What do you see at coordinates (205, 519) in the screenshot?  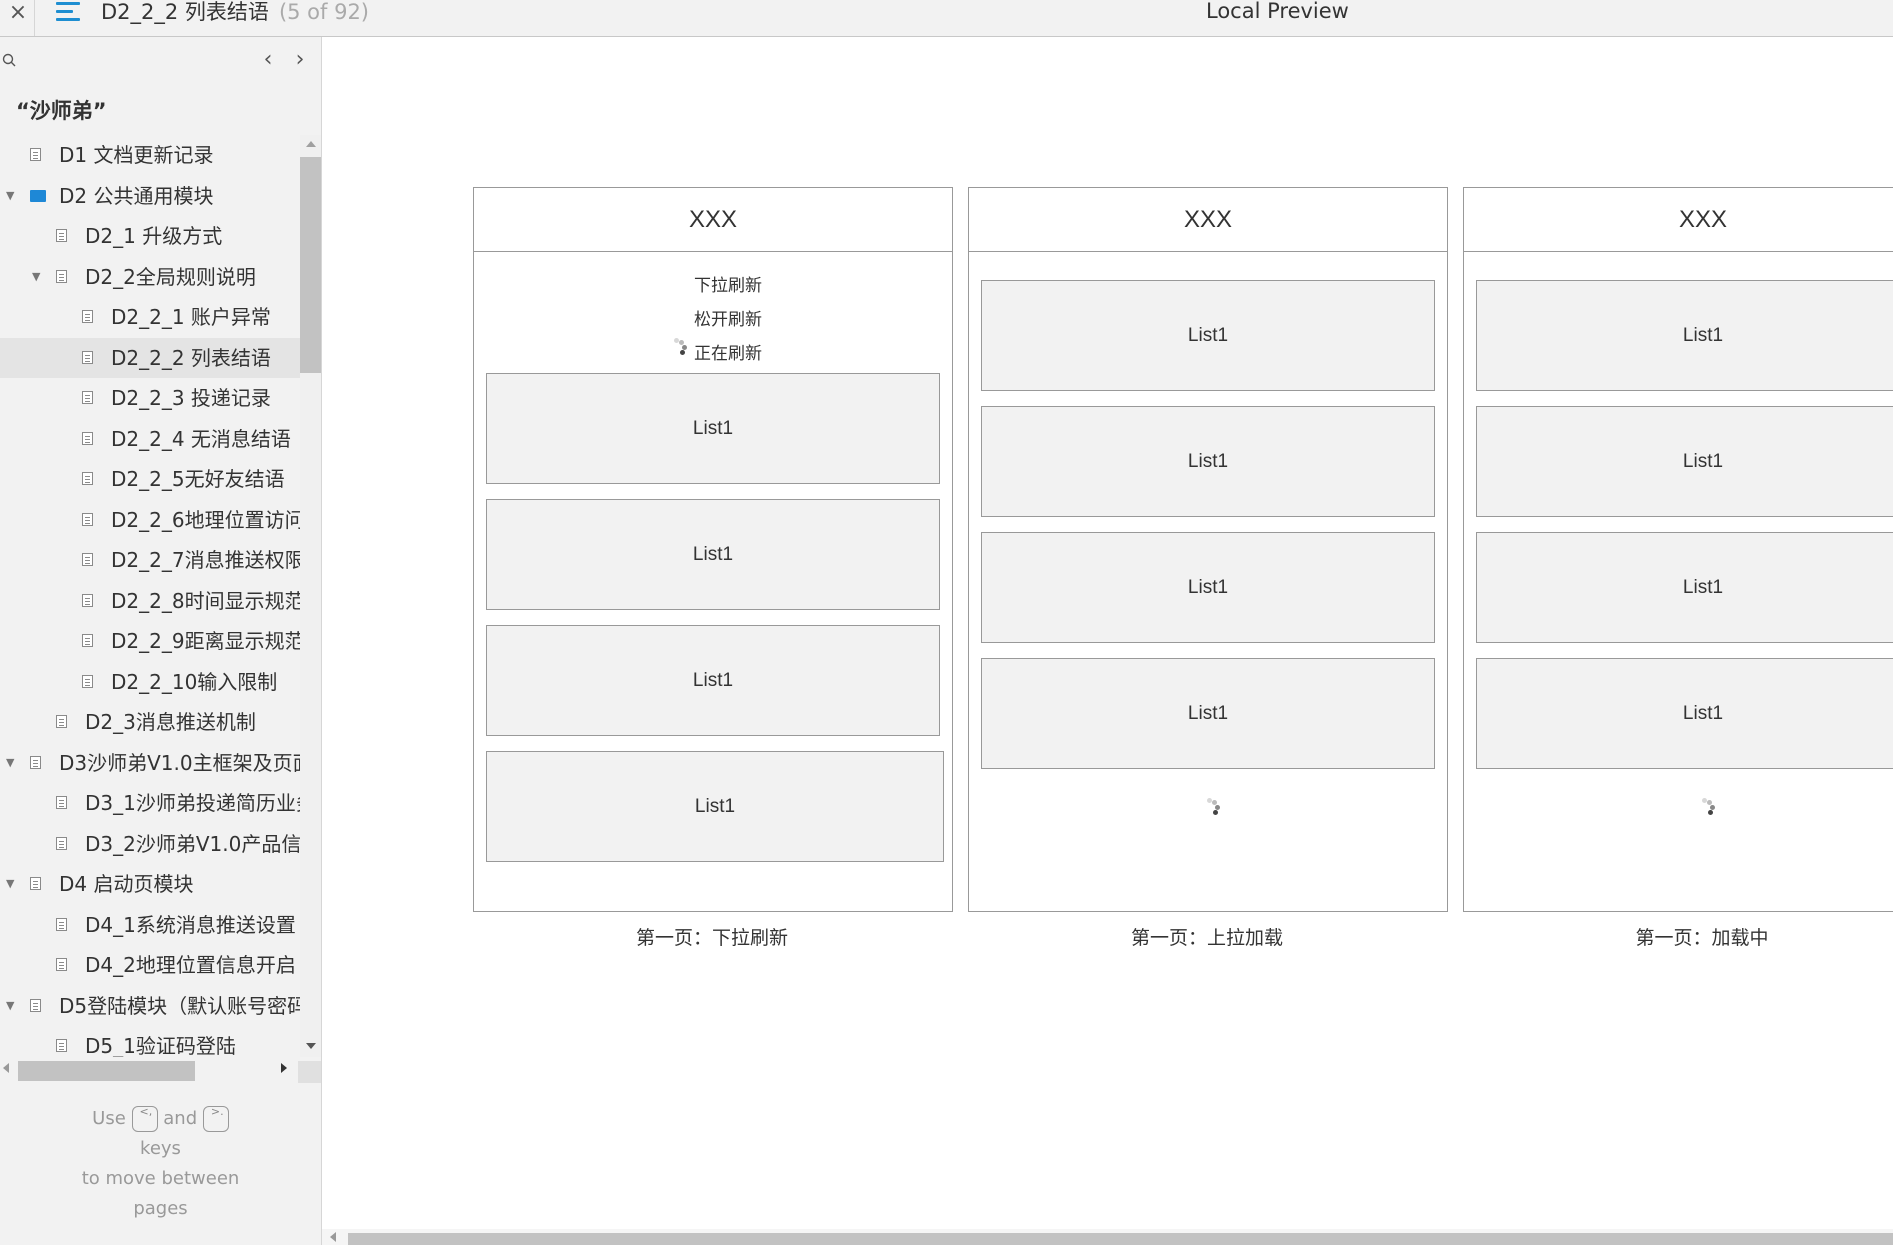 I see `sidebar-item-label: D2_2_6地理位置访问` at bounding box center [205, 519].